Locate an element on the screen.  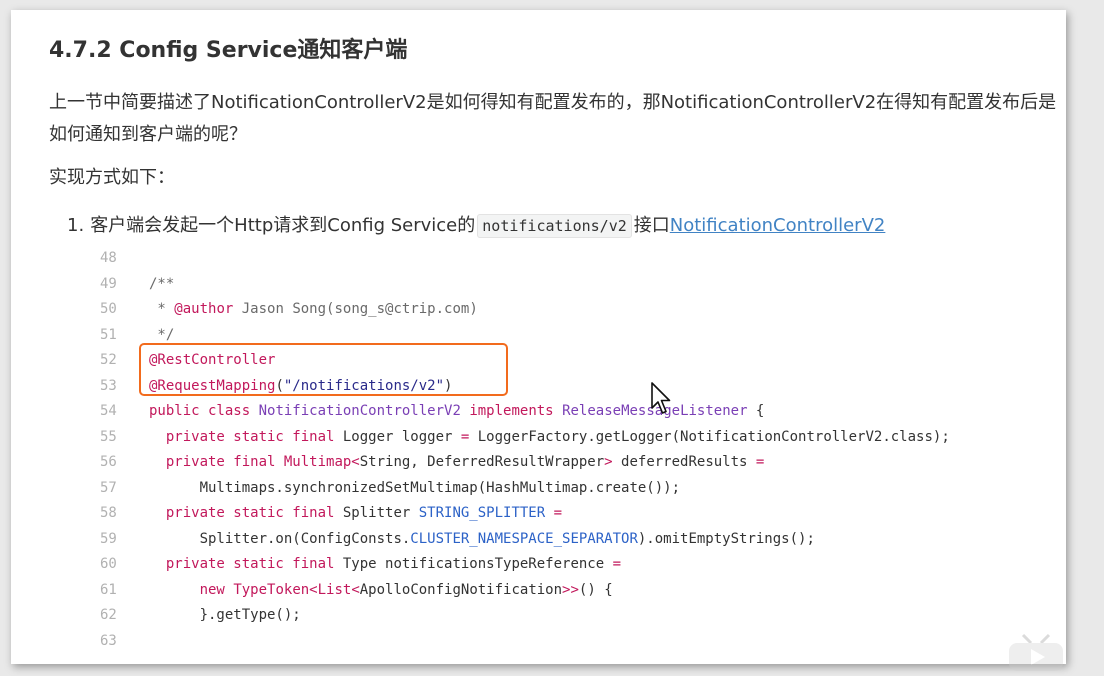
code-line: 48 is located at coordinates (570, 259).